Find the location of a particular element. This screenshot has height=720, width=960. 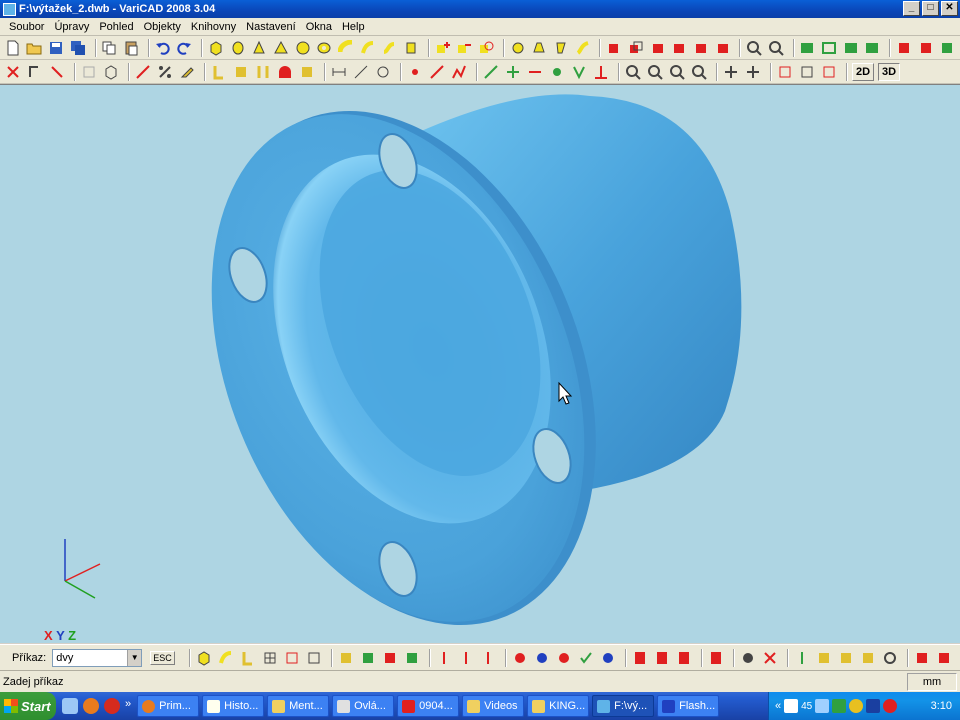

thread-icon is located at coordinates (307, 72).